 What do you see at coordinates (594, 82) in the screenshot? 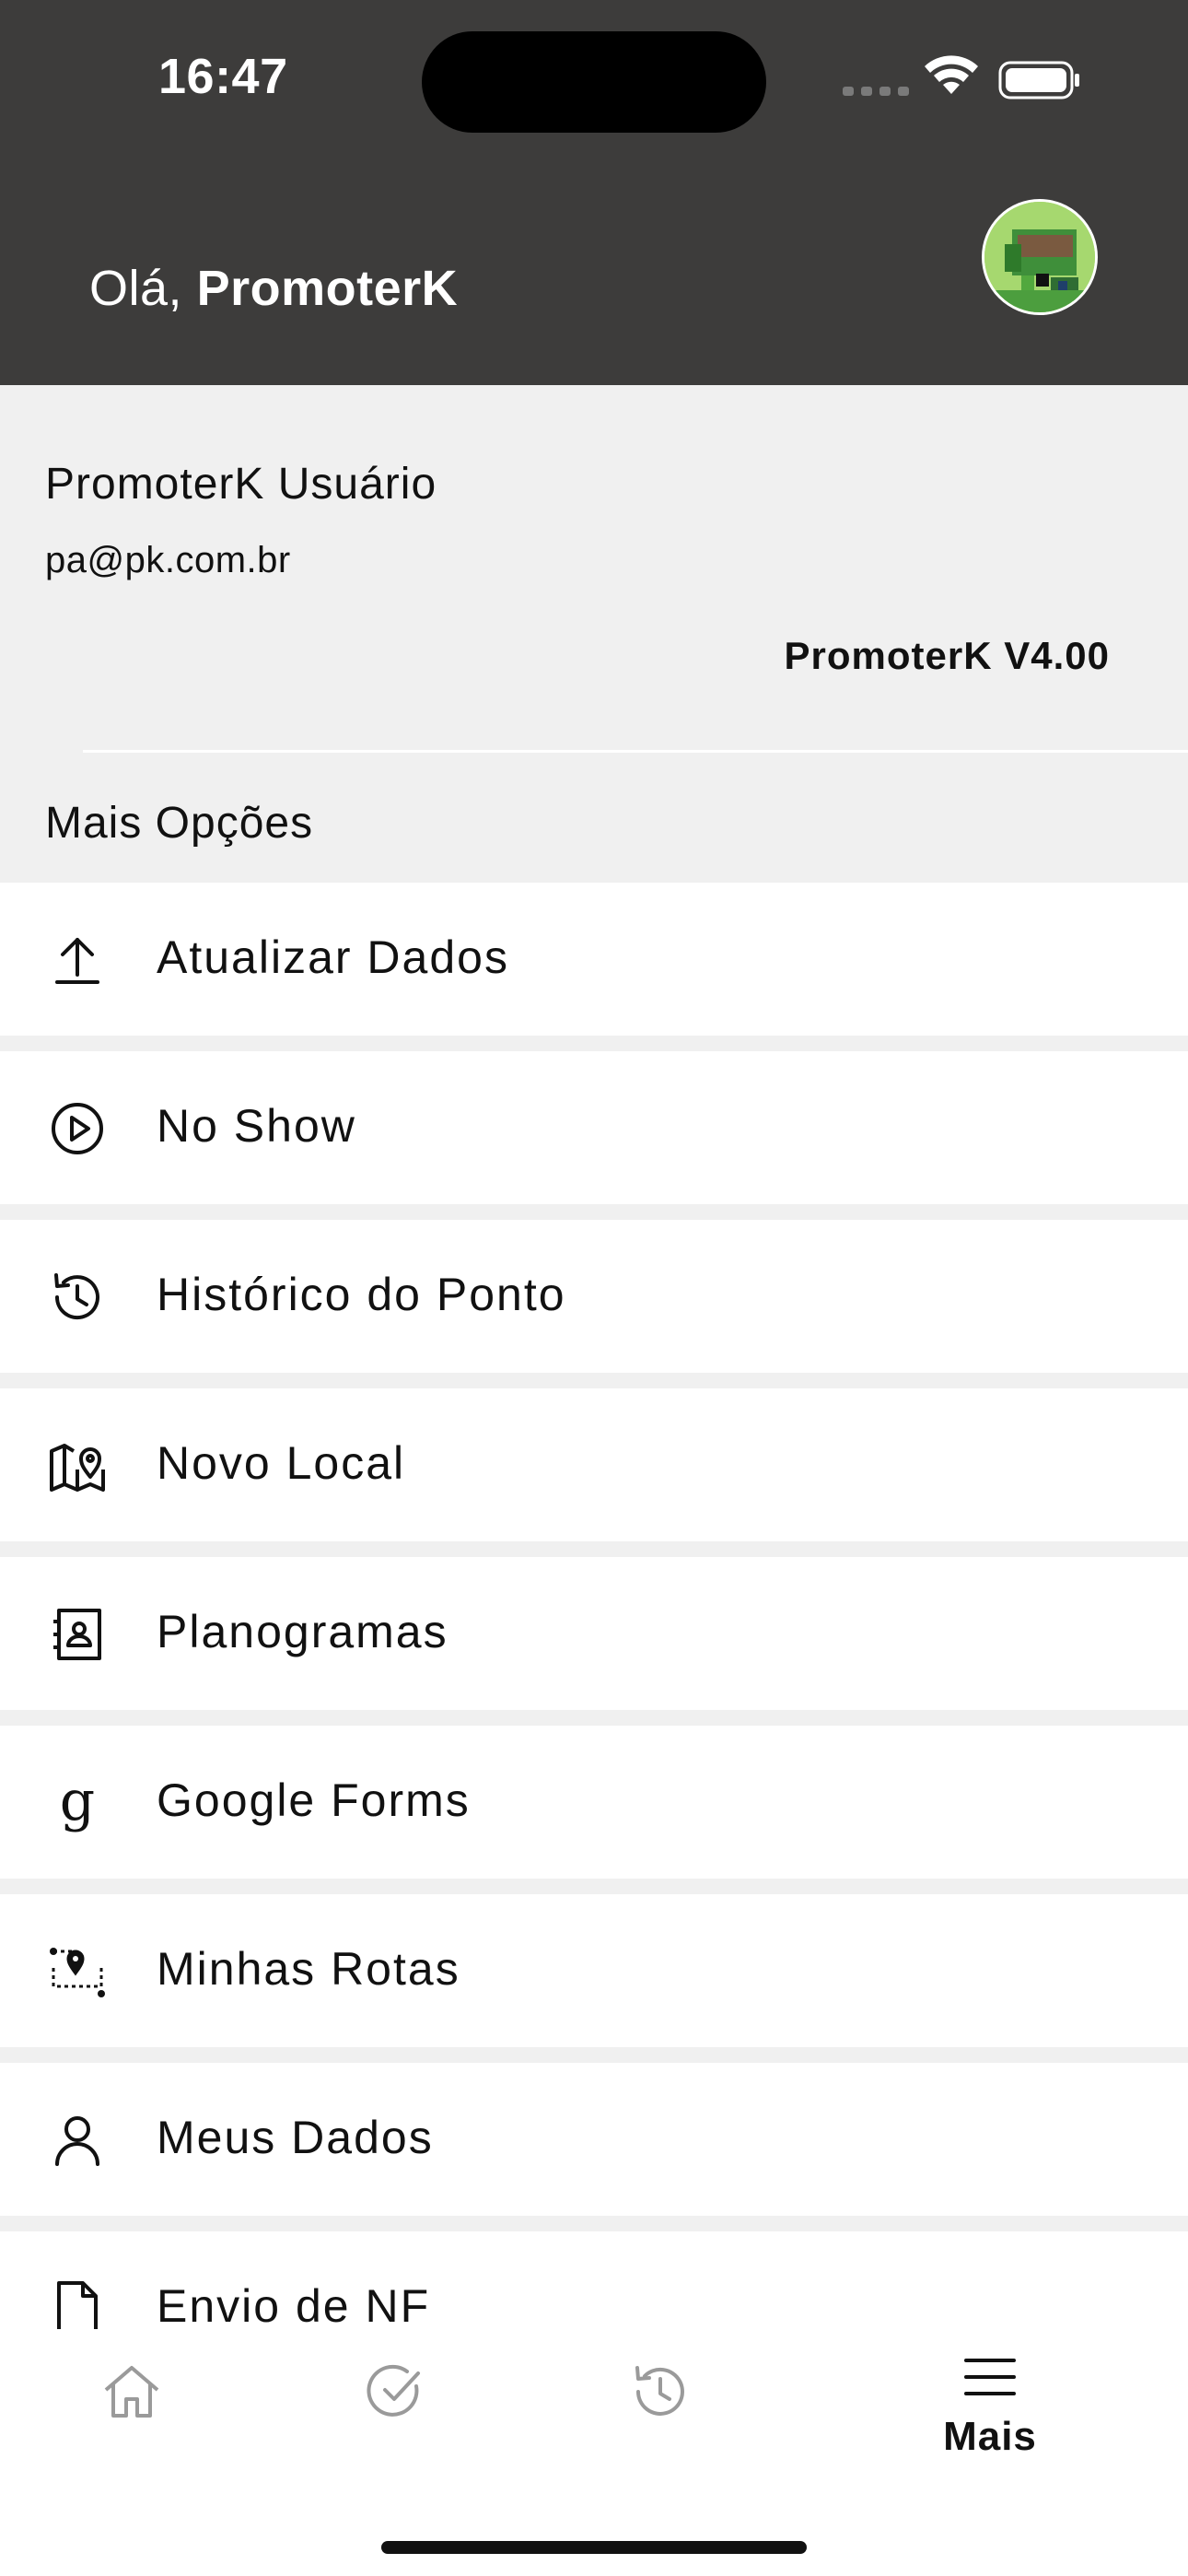
I see `dynamic-island` at bounding box center [594, 82].